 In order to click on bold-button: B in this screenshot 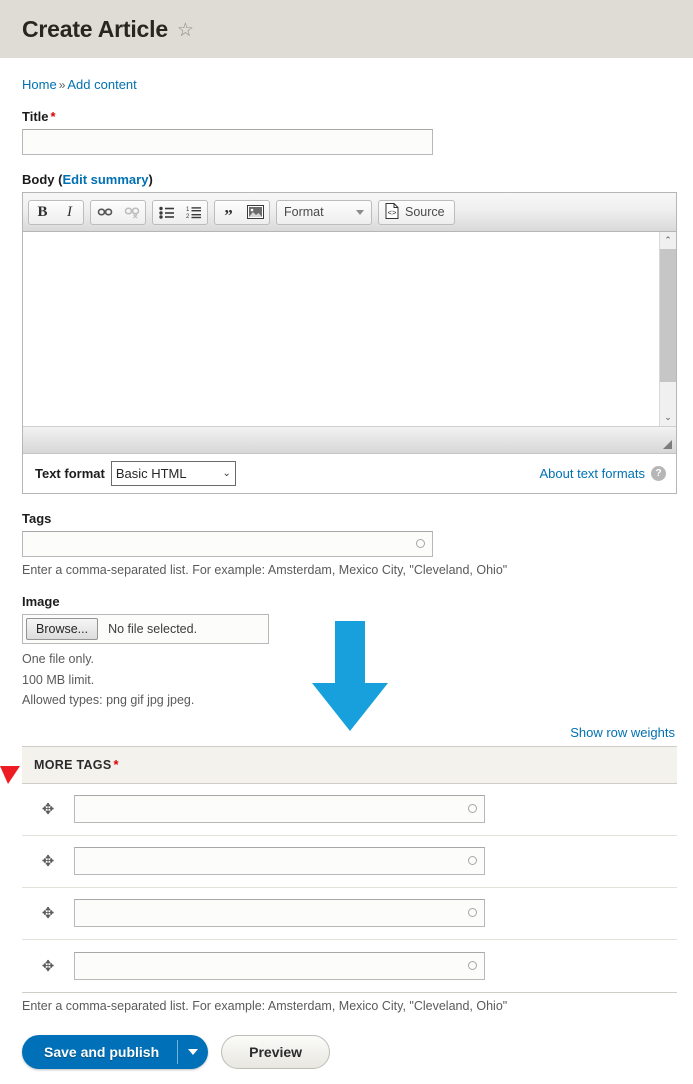, I will do `click(42, 212)`.